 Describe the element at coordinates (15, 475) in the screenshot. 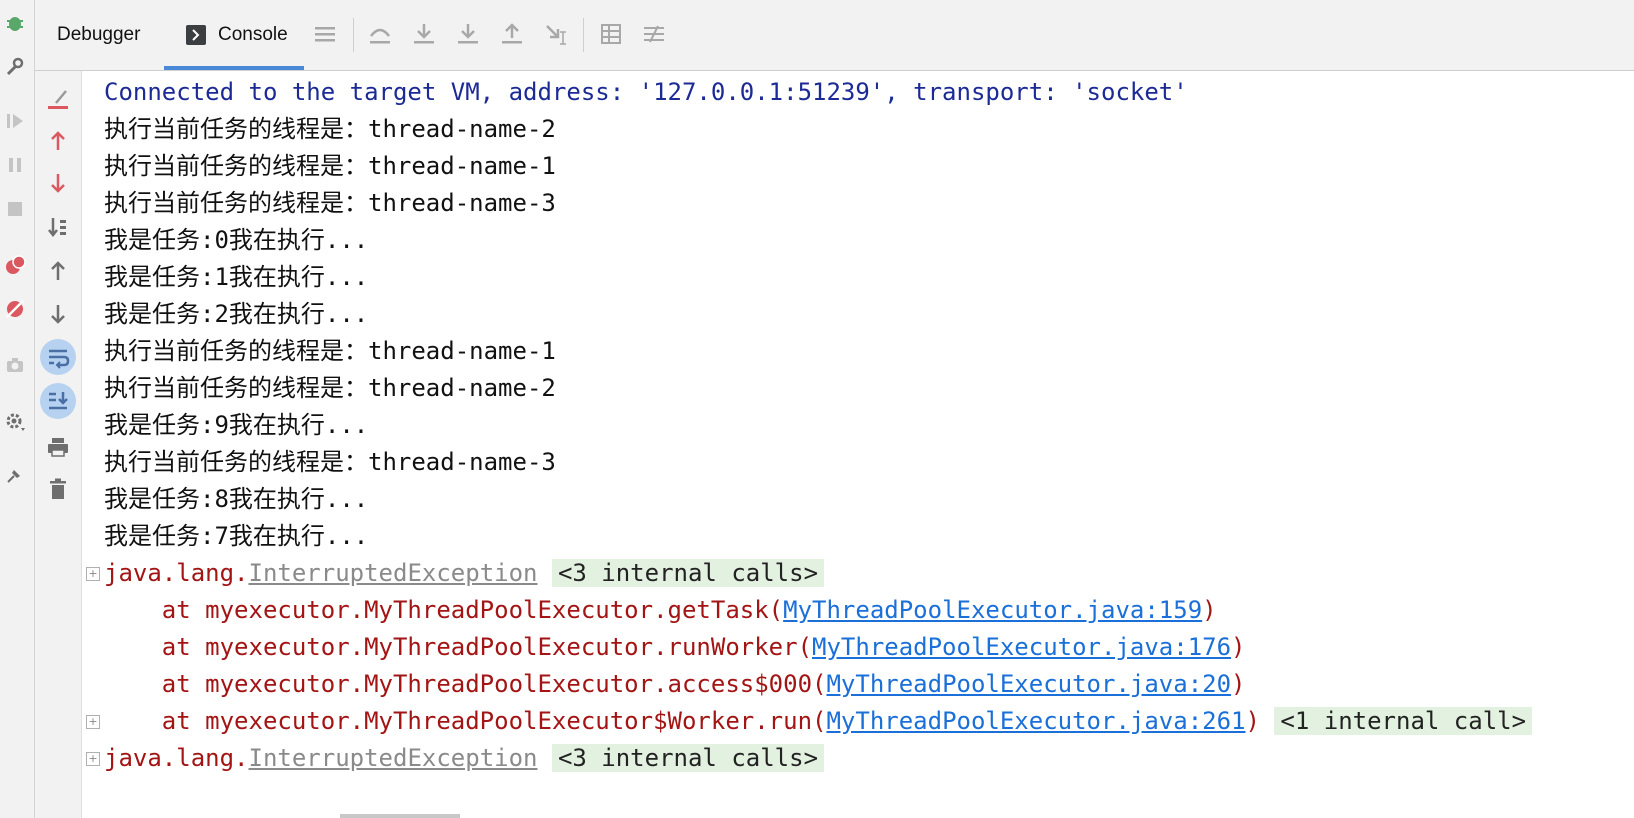

I see `pin-icon` at that location.